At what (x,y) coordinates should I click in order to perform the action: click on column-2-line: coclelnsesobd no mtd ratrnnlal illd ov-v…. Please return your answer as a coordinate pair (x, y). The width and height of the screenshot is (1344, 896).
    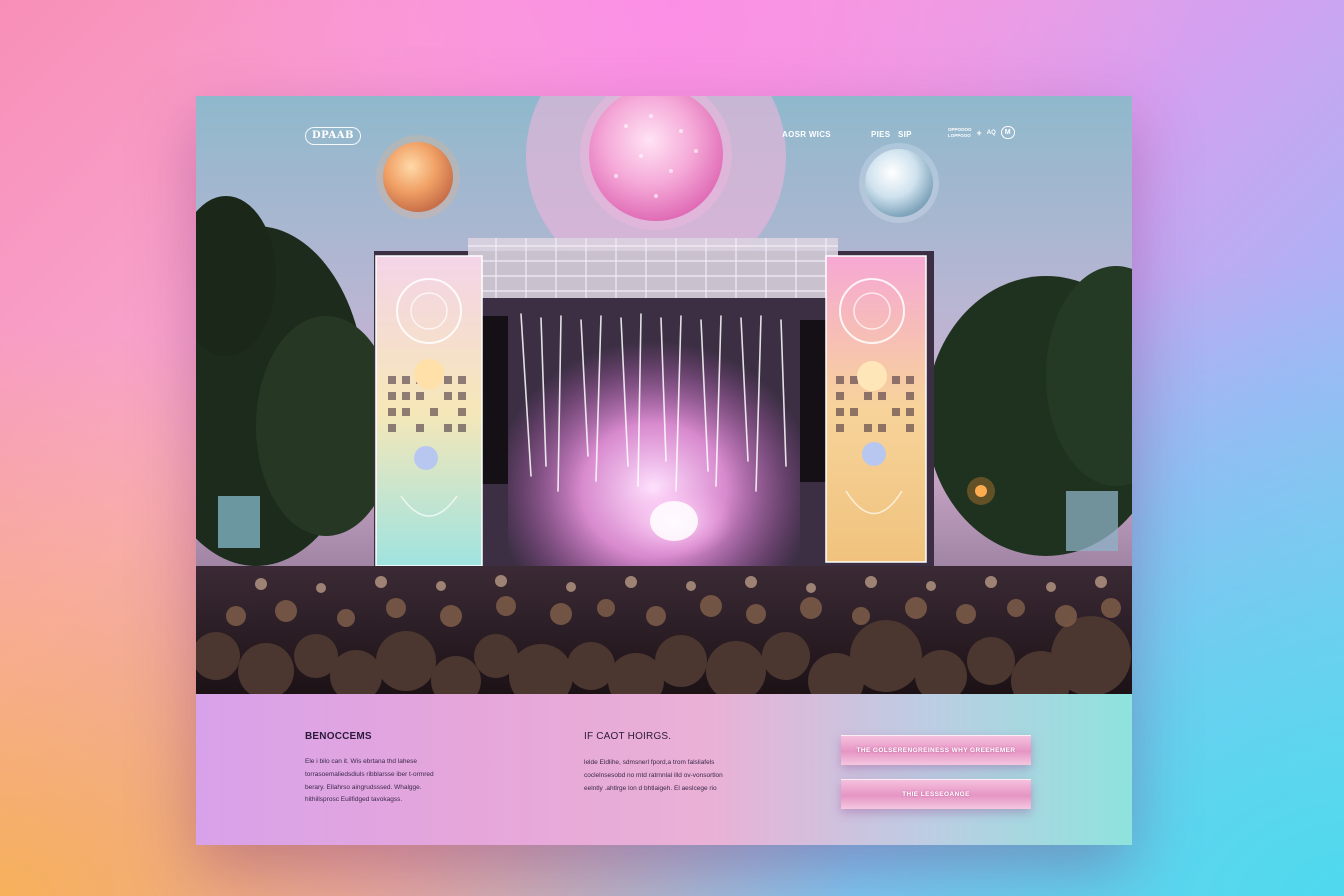
    Looking at the image, I should click on (653, 775).